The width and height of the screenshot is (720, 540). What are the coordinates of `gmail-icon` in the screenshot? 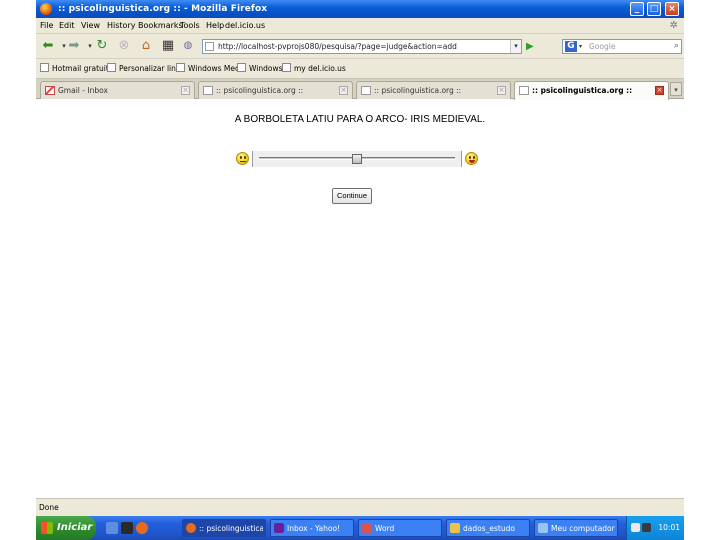 It's located at (50, 90).